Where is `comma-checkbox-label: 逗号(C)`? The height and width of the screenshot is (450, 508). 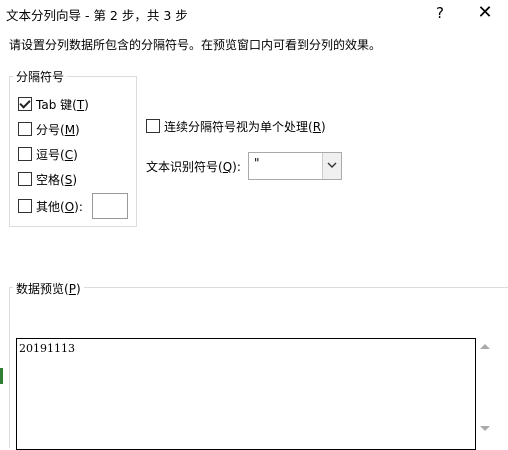
comma-checkbox-label: 逗号(C) is located at coordinates (57, 154).